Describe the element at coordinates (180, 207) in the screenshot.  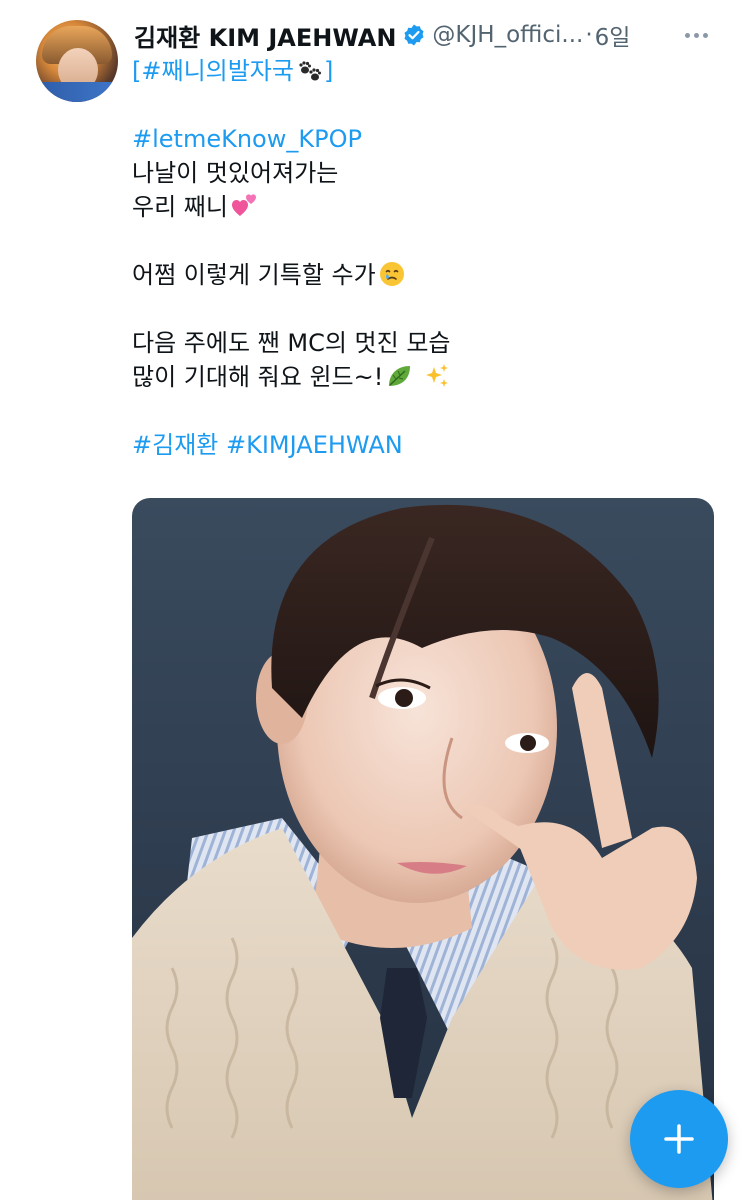
I see `text-line-4-text: 우리 째니` at that location.